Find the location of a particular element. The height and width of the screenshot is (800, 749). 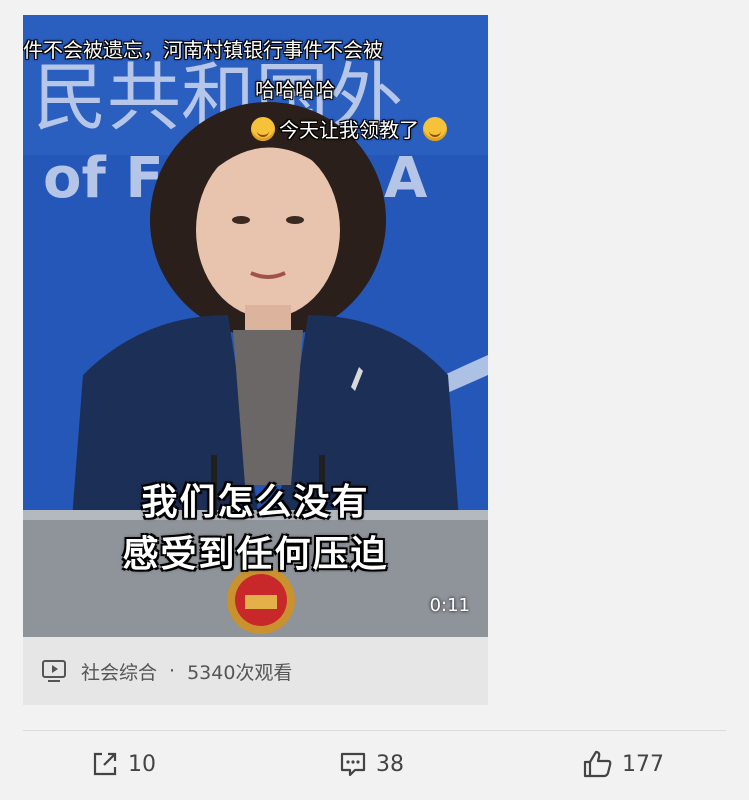

video-category: 社会综合 is located at coordinates (119, 671).